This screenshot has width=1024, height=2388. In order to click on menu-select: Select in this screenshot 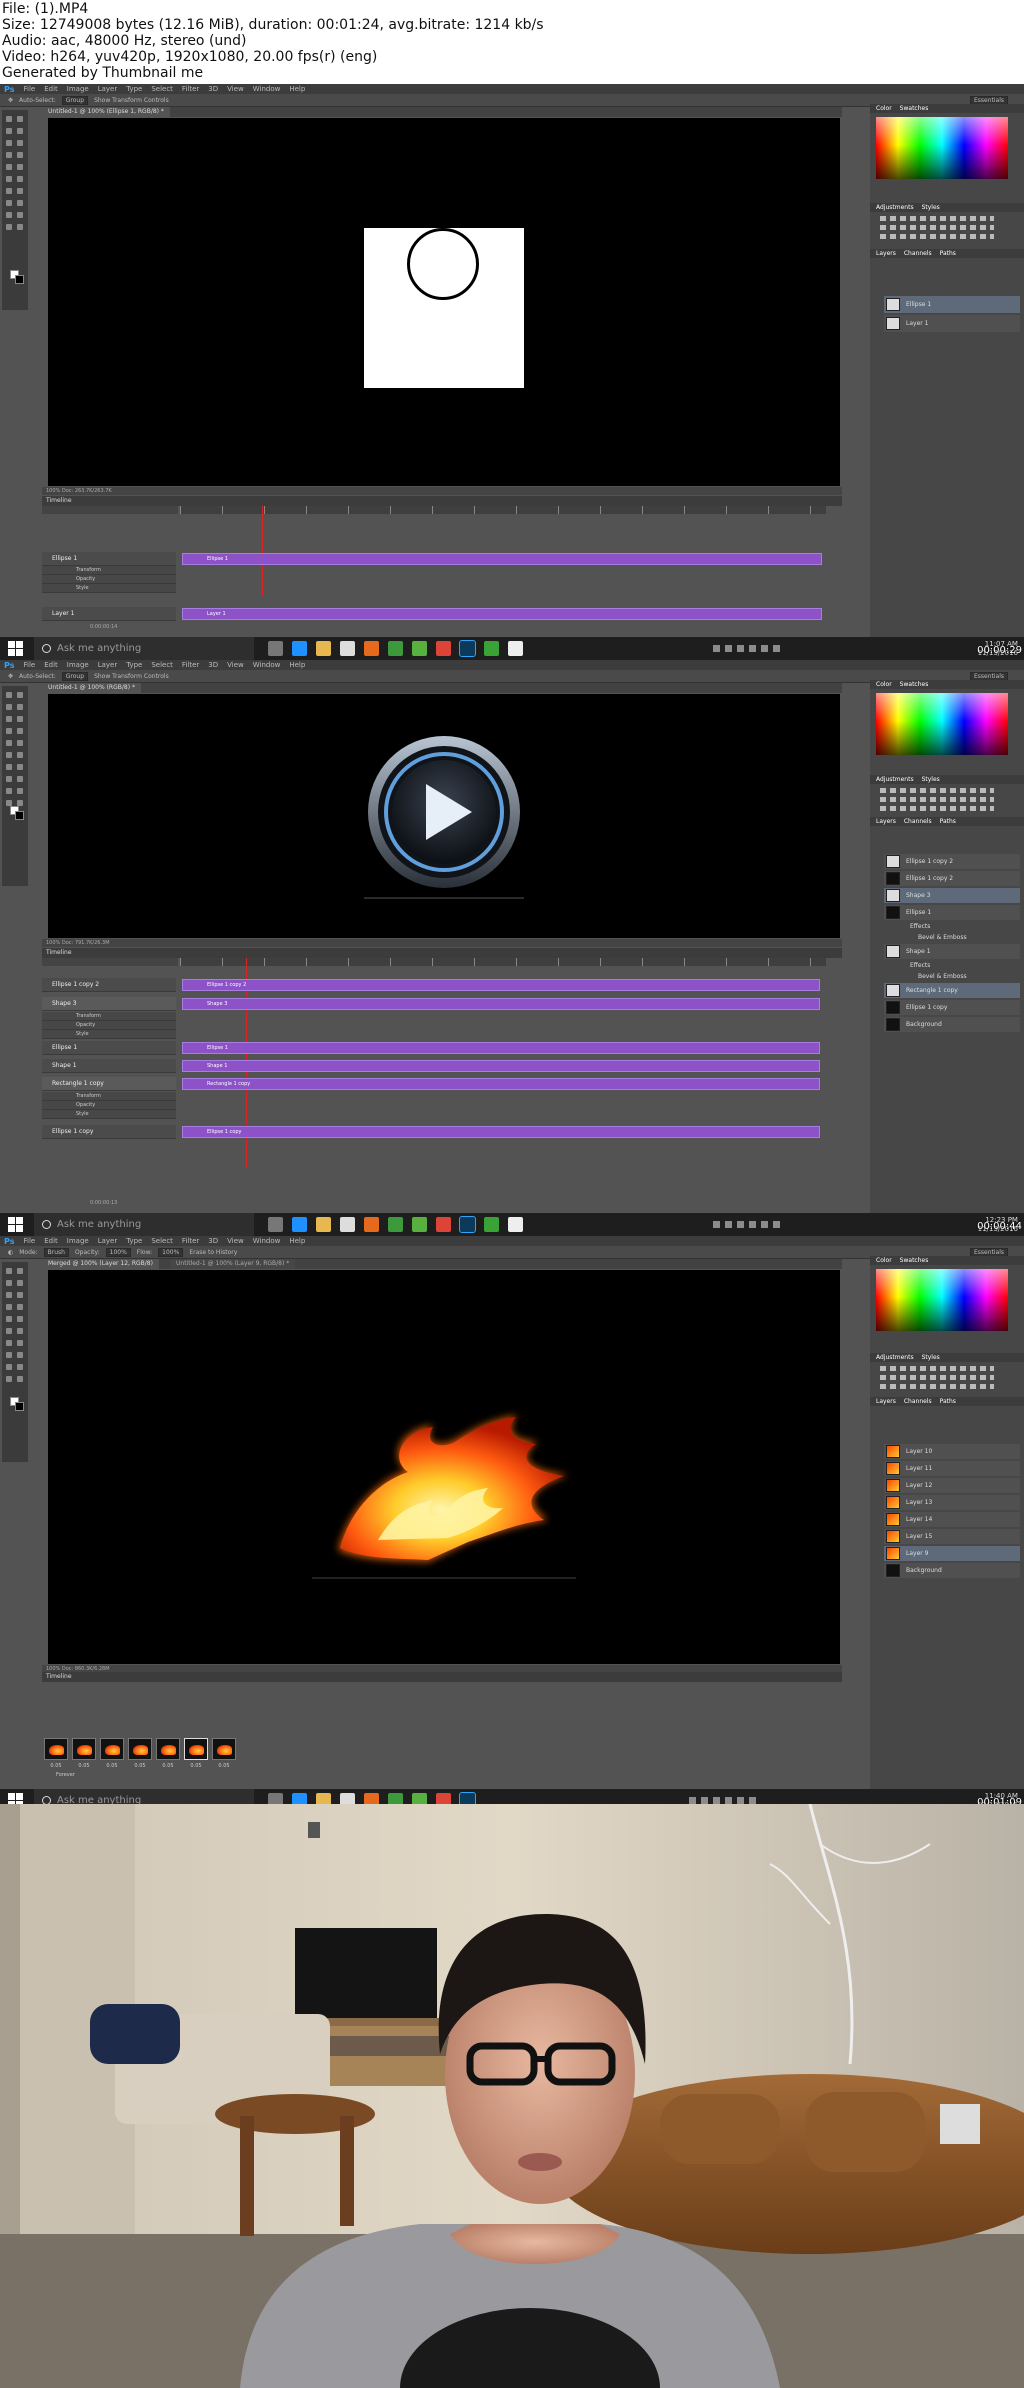, I will do `click(162, 1241)`.